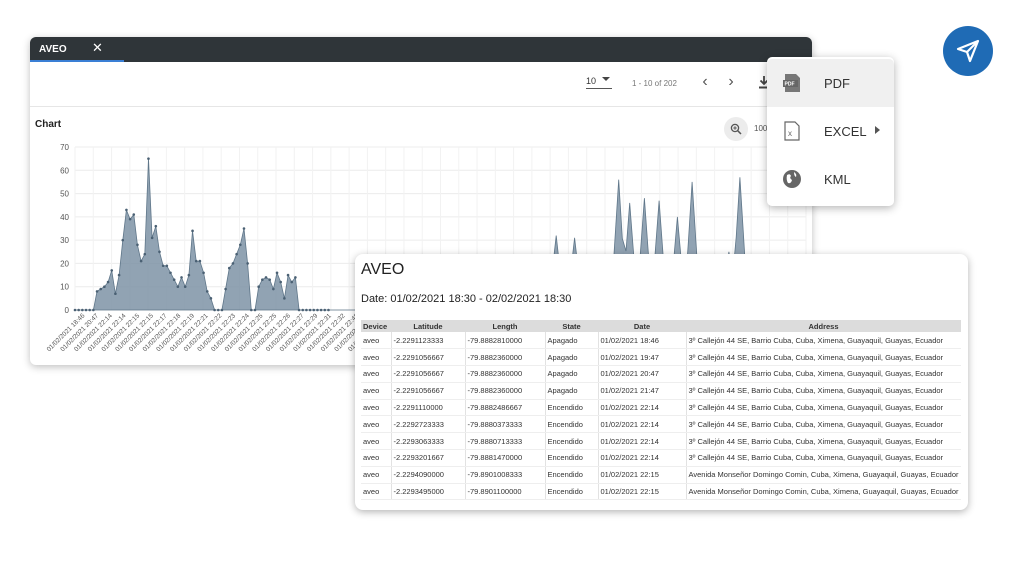 The height and width of the screenshot is (576, 1024). I want to click on globe-icon, so click(792, 179).